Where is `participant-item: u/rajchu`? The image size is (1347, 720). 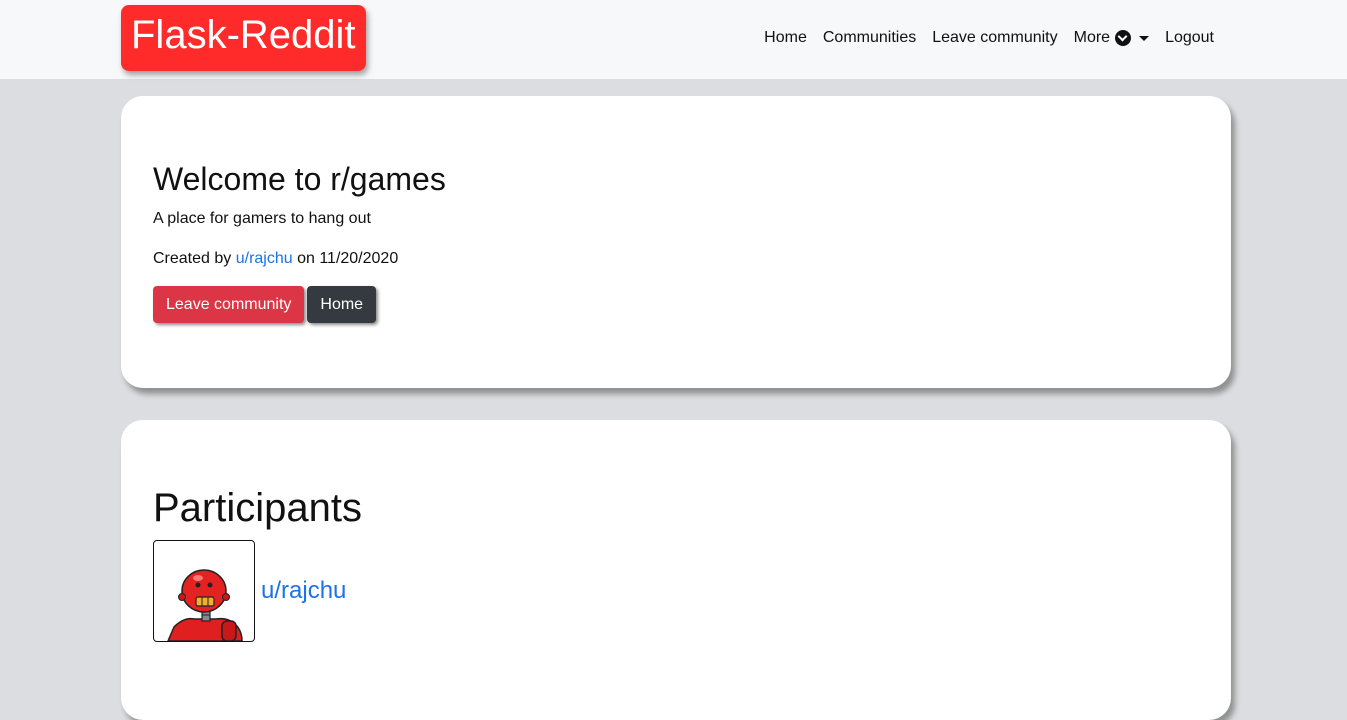 participant-item: u/rajchu is located at coordinates (249, 591).